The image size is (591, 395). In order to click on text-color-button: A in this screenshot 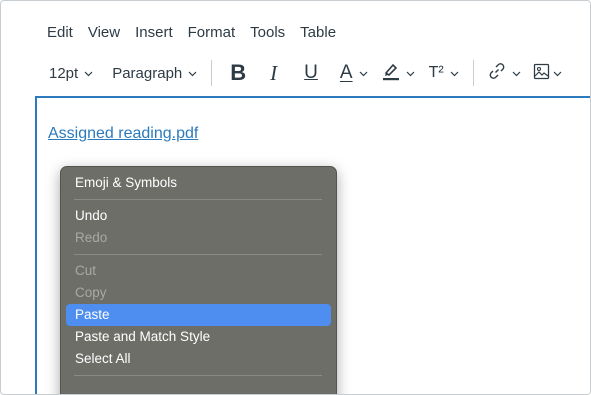, I will do `click(354, 73)`.